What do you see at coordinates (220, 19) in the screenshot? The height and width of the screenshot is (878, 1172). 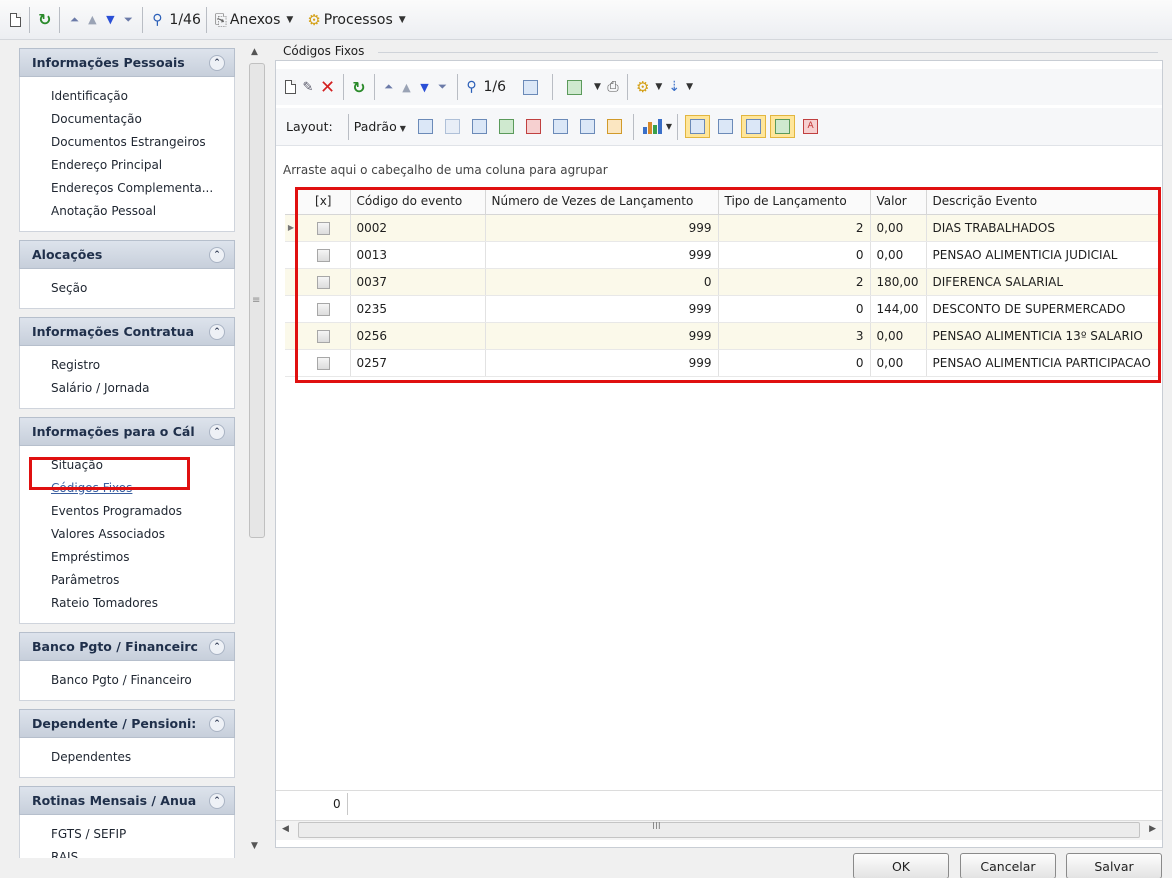 I see `paperclip-icon: ⎘` at bounding box center [220, 19].